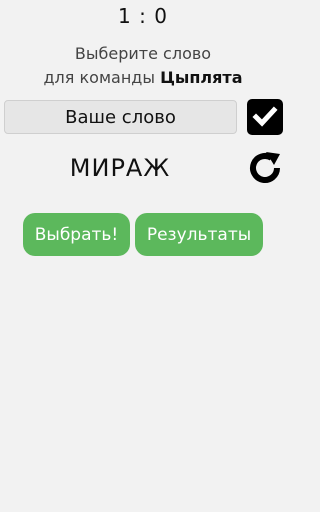 The image size is (320, 512). I want to click on checkbox-check-icon, so click(265, 116).